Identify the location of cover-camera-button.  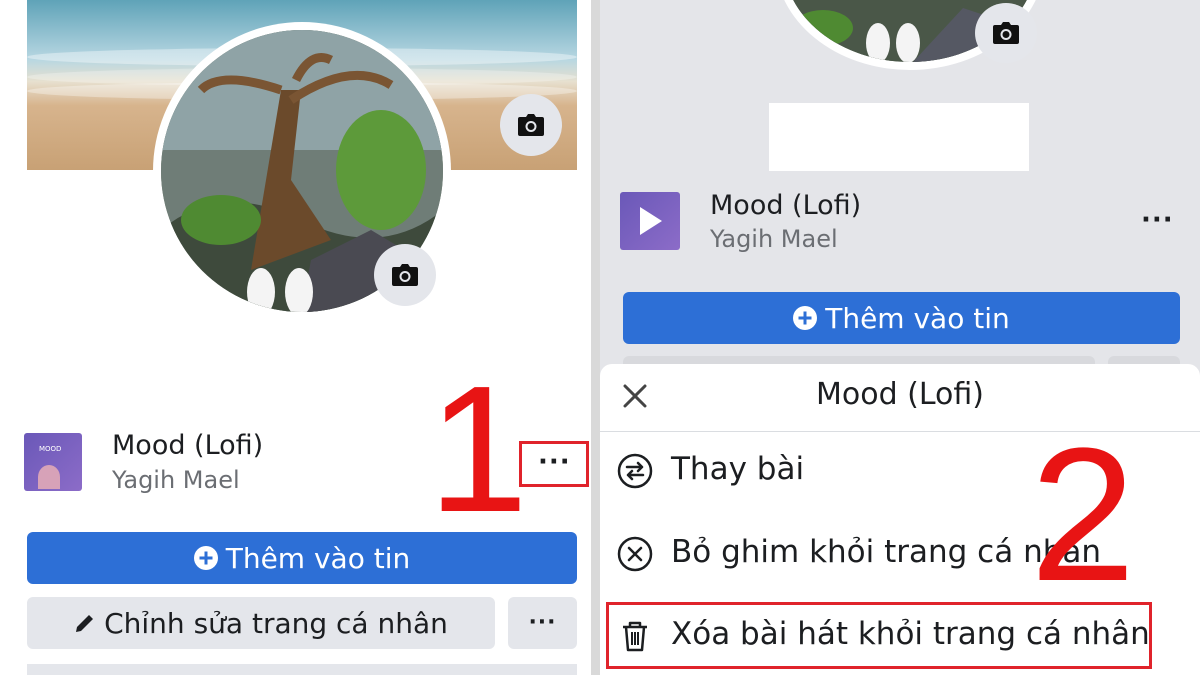
(531, 125).